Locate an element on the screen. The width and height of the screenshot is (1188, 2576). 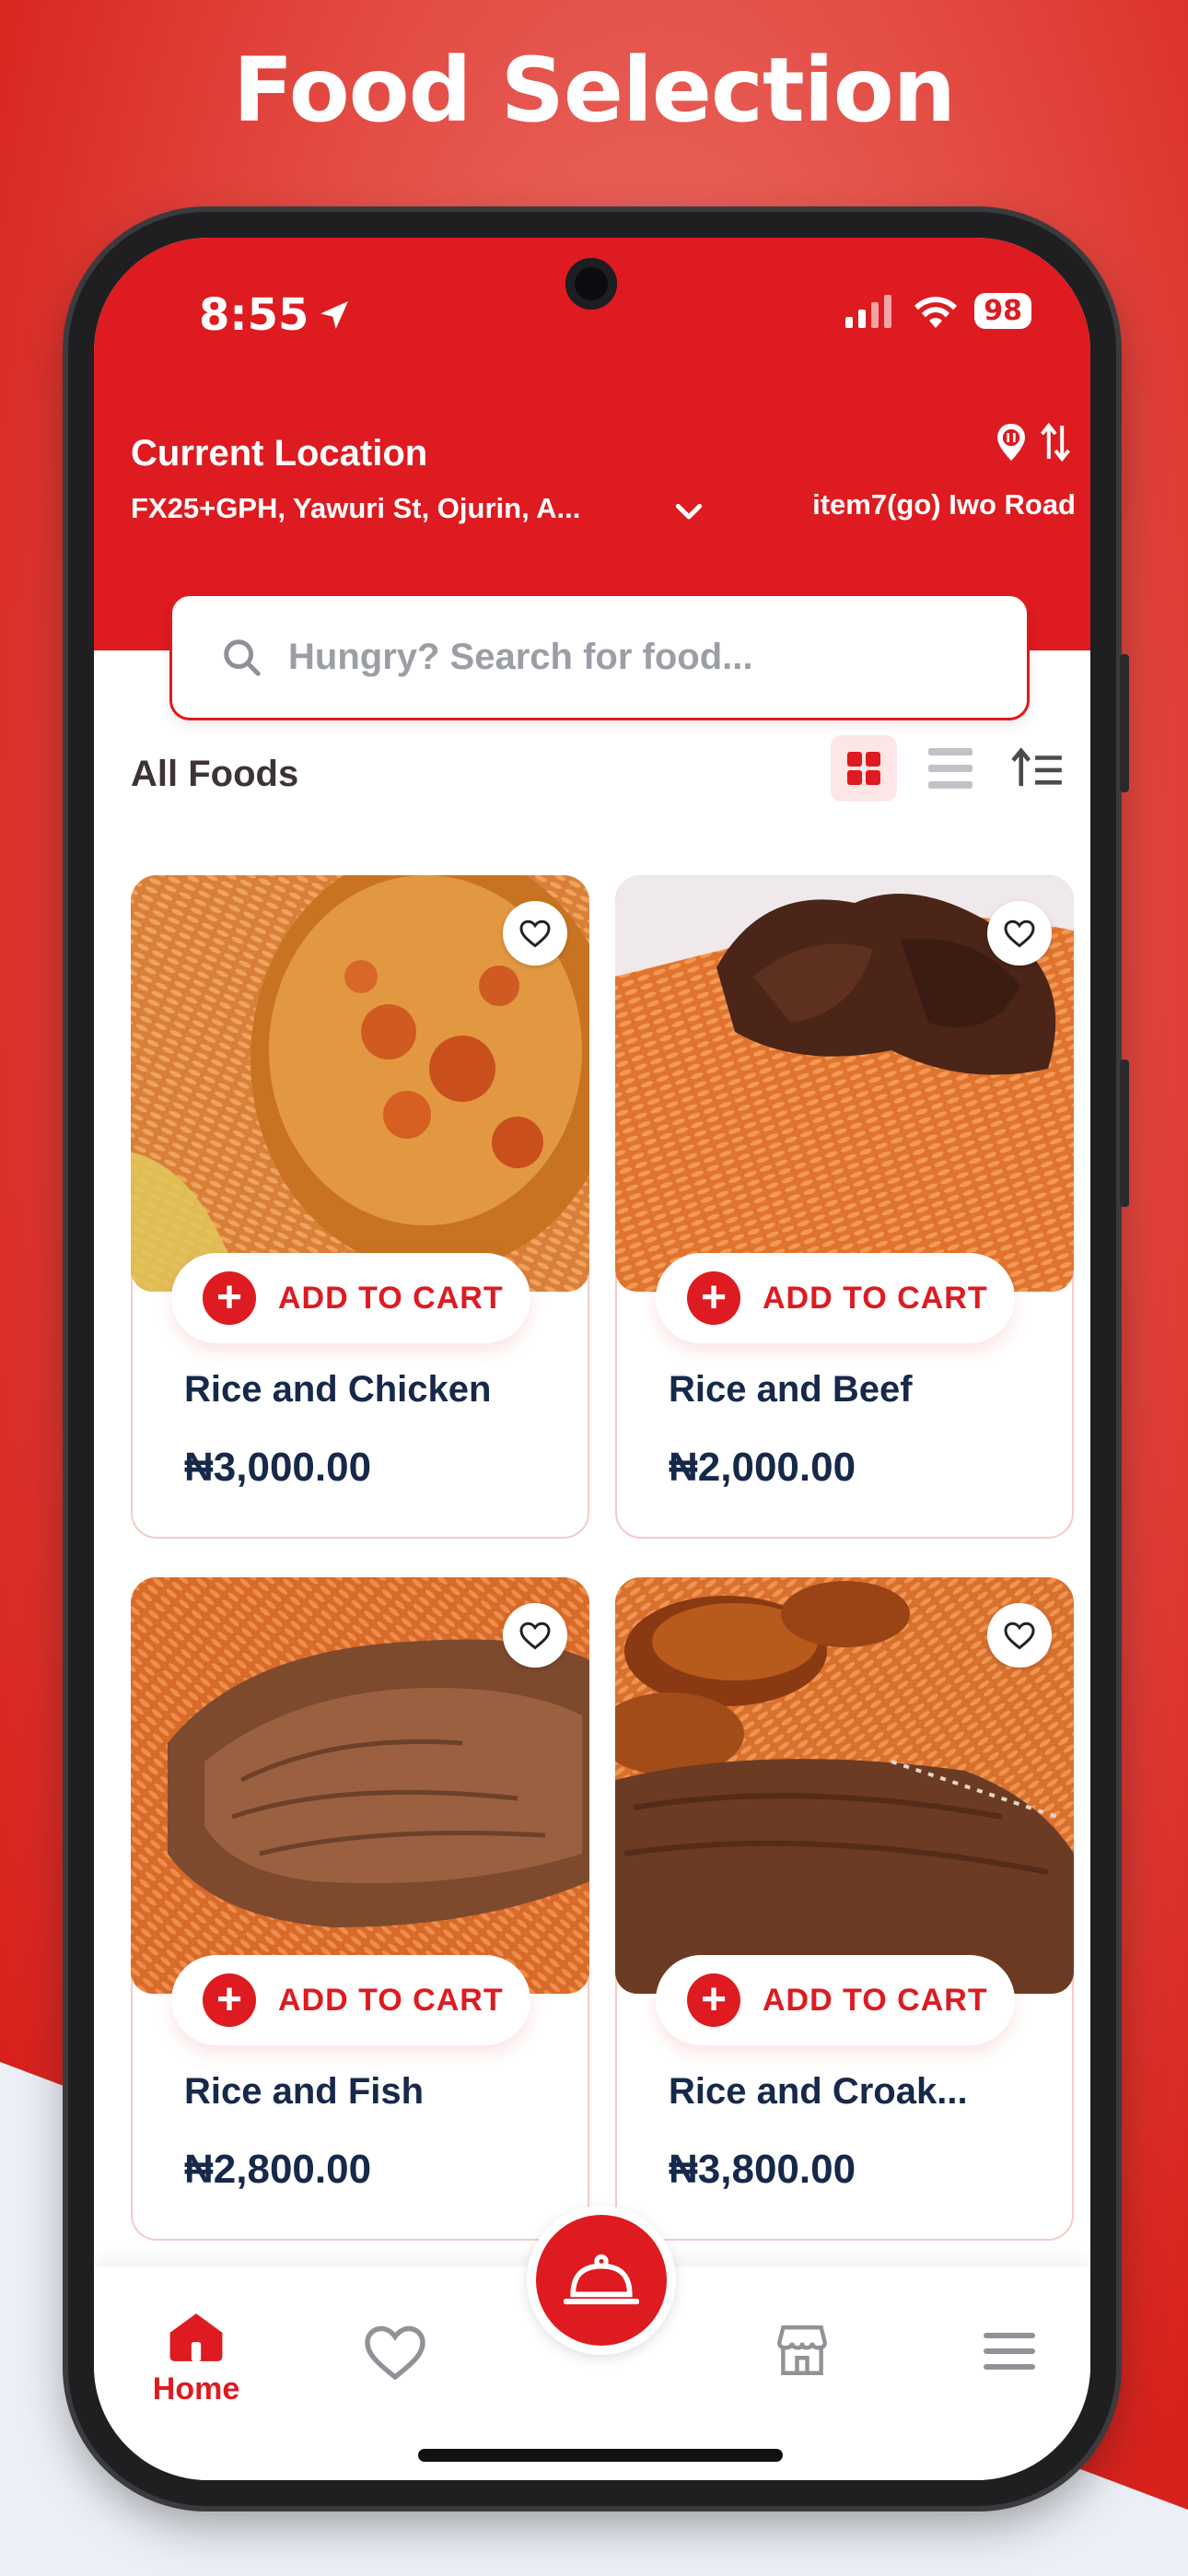
phone-power-button is located at coordinates (1125, 1133).